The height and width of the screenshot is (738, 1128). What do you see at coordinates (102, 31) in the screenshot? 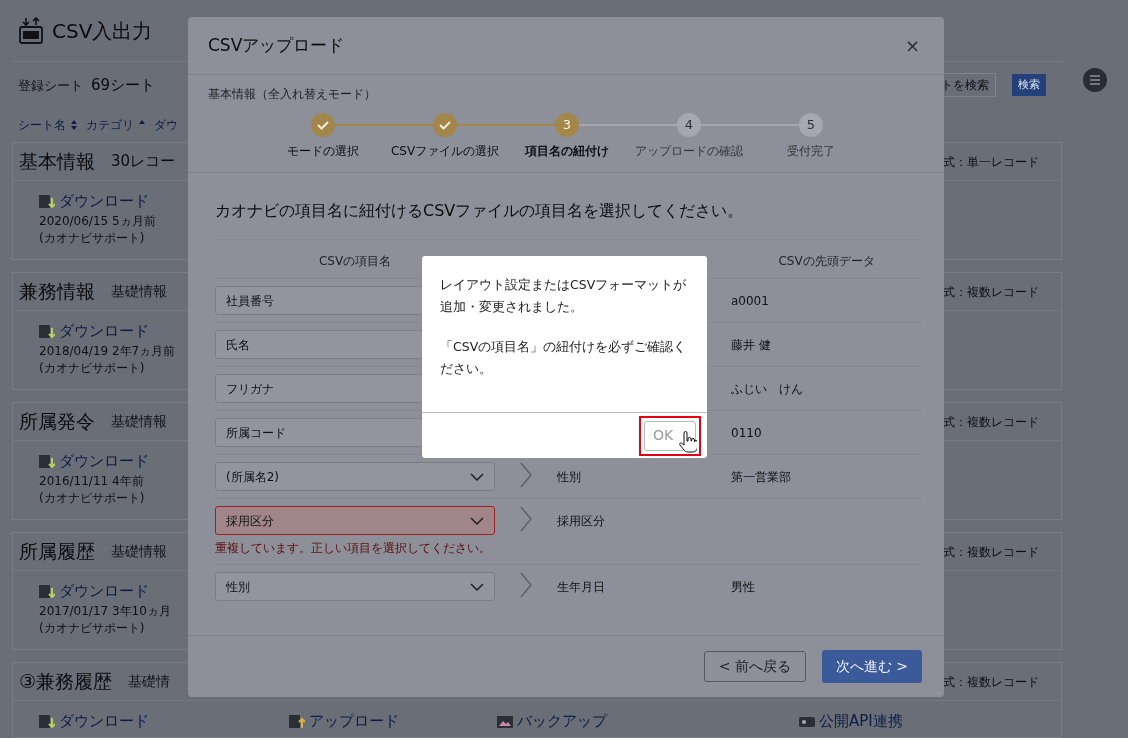
I see `page-title: CSV入出力` at bounding box center [102, 31].